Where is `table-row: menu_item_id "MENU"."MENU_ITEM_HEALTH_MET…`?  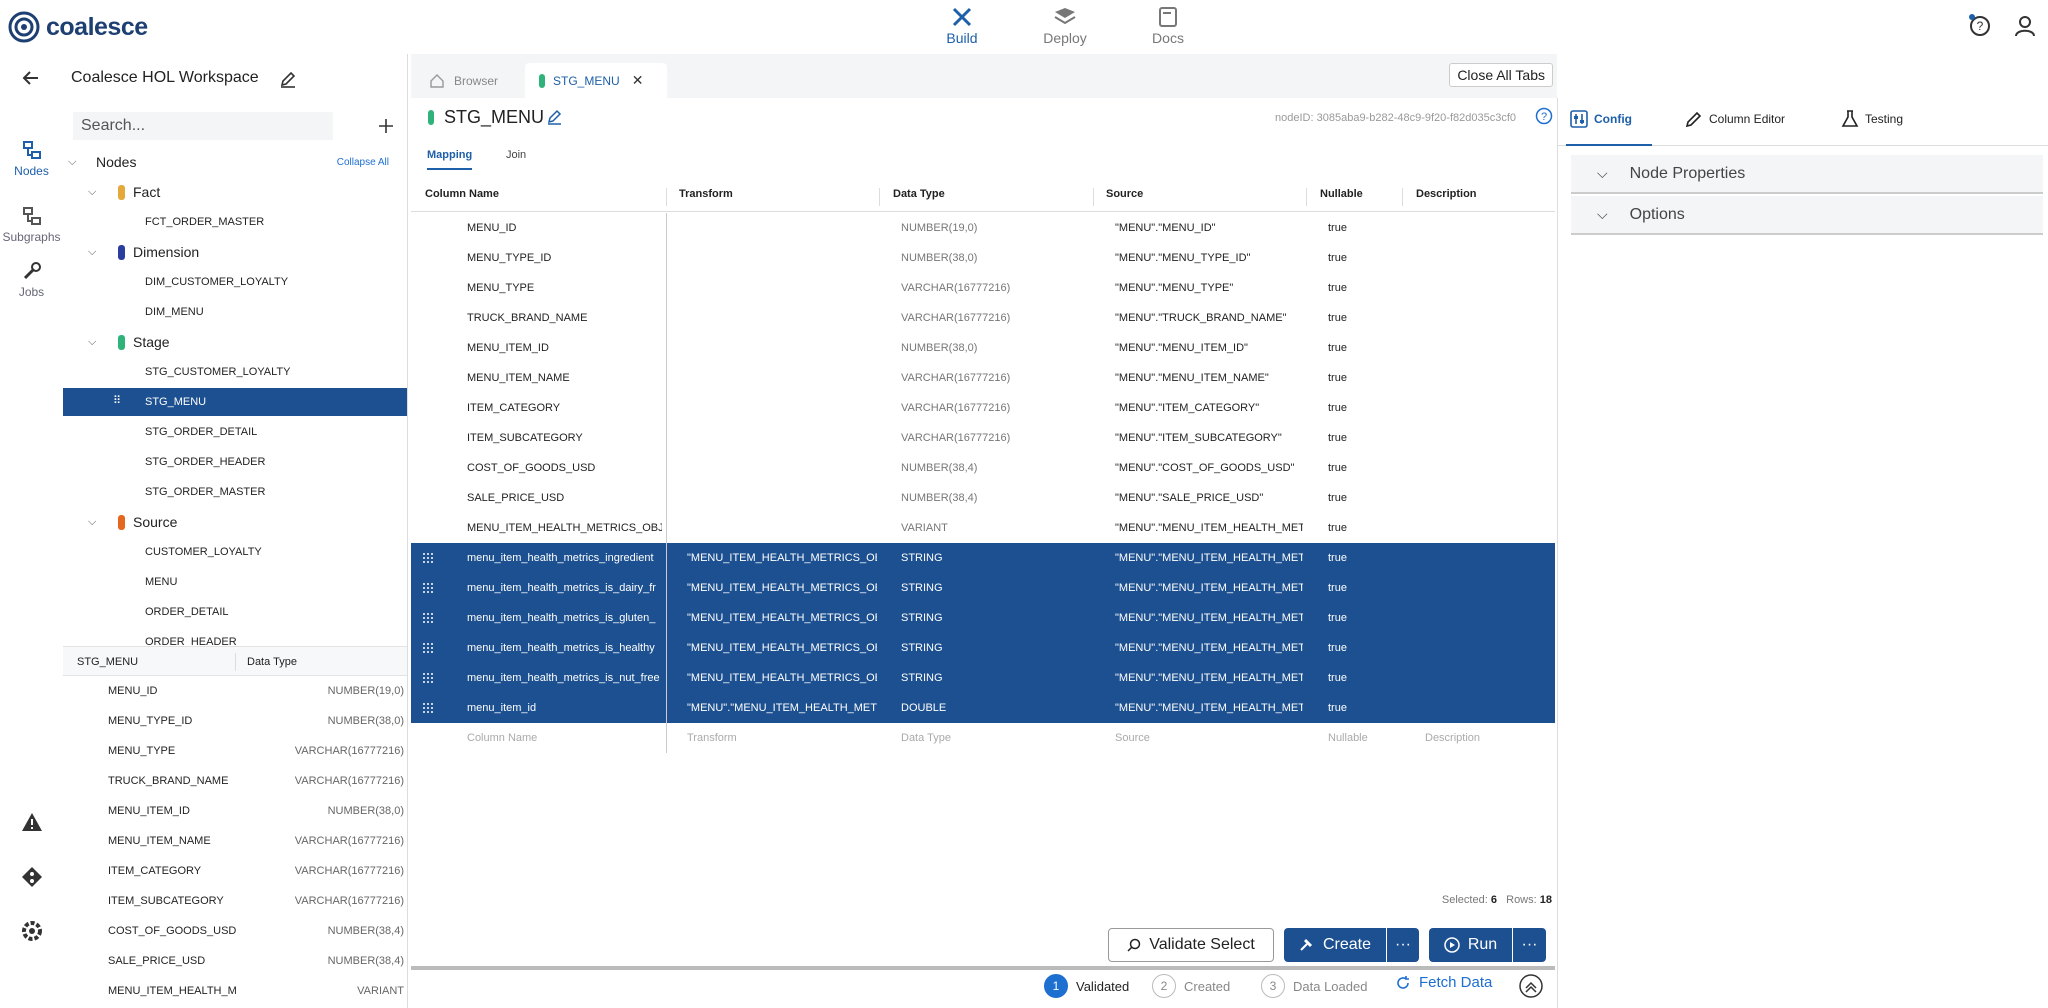
table-row: menu_item_id "MENU"."MENU_ITEM_HEALTH_MET… is located at coordinates (983, 708).